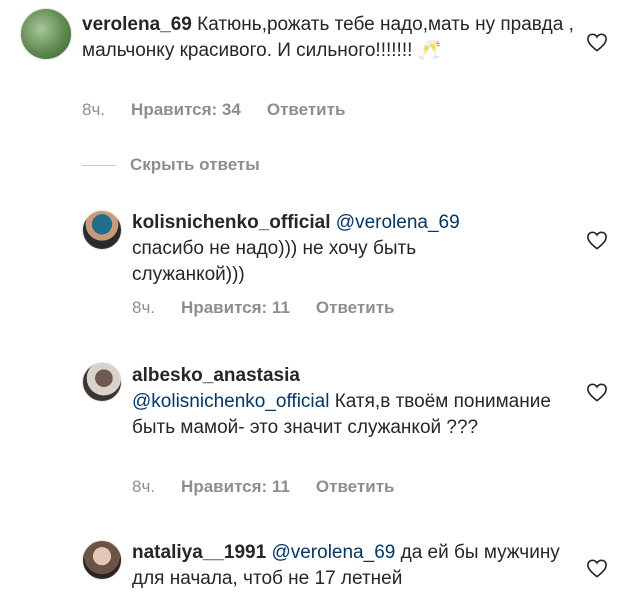  What do you see at coordinates (230, 401) in the screenshot?
I see `mention-link: @kolisnichenko_official` at bounding box center [230, 401].